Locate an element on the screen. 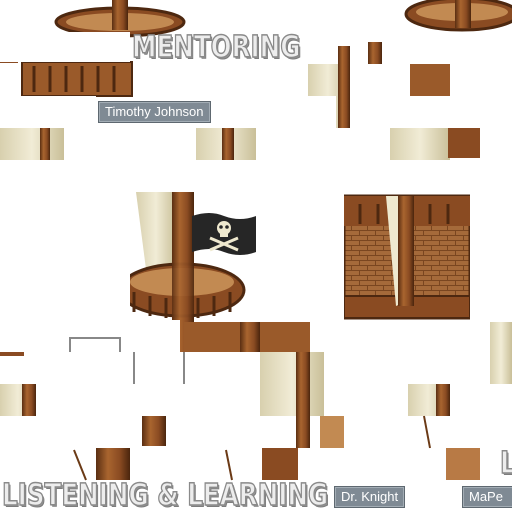 This screenshot has width=512, height=513. name-tag-timothy: Timothy Johnson is located at coordinates (154, 112).